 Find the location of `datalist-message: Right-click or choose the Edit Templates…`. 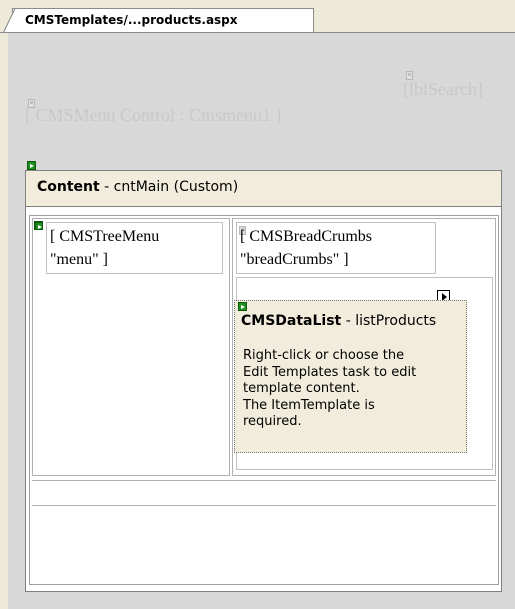

datalist-message: Right-click or choose the Edit Templates… is located at coordinates (330, 388).